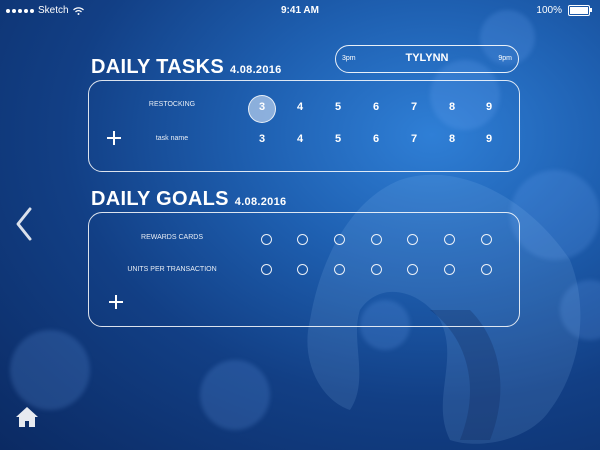 Image resolution: width=600 pixels, height=450 pixels. Describe the element at coordinates (260, 202) in the screenshot. I see `daily-goals-date: 4.08.2016` at that location.